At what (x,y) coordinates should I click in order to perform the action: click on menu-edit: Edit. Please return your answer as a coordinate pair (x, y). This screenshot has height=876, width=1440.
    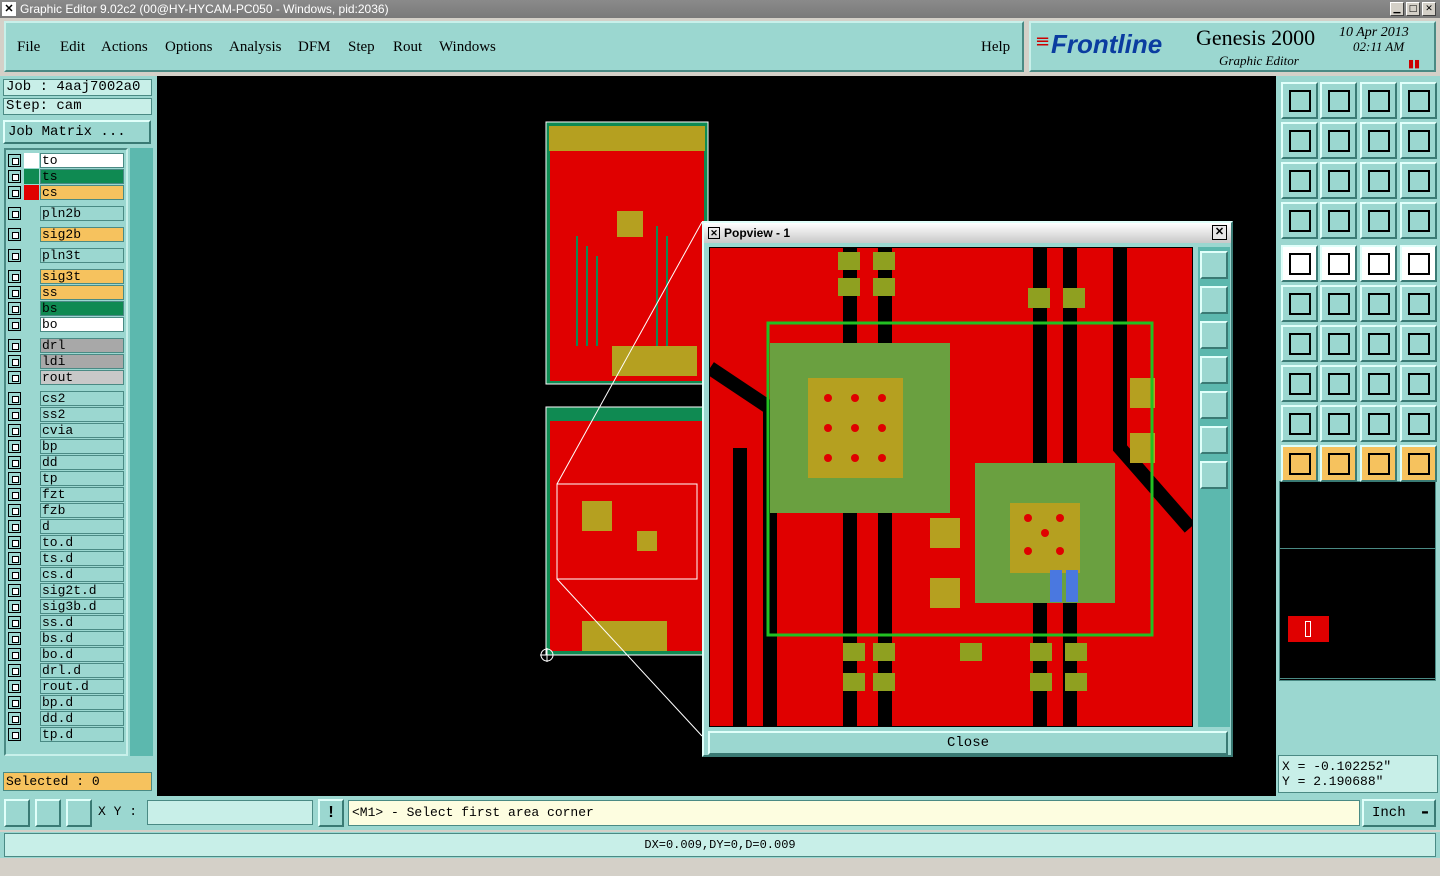
    Looking at the image, I should click on (72, 47).